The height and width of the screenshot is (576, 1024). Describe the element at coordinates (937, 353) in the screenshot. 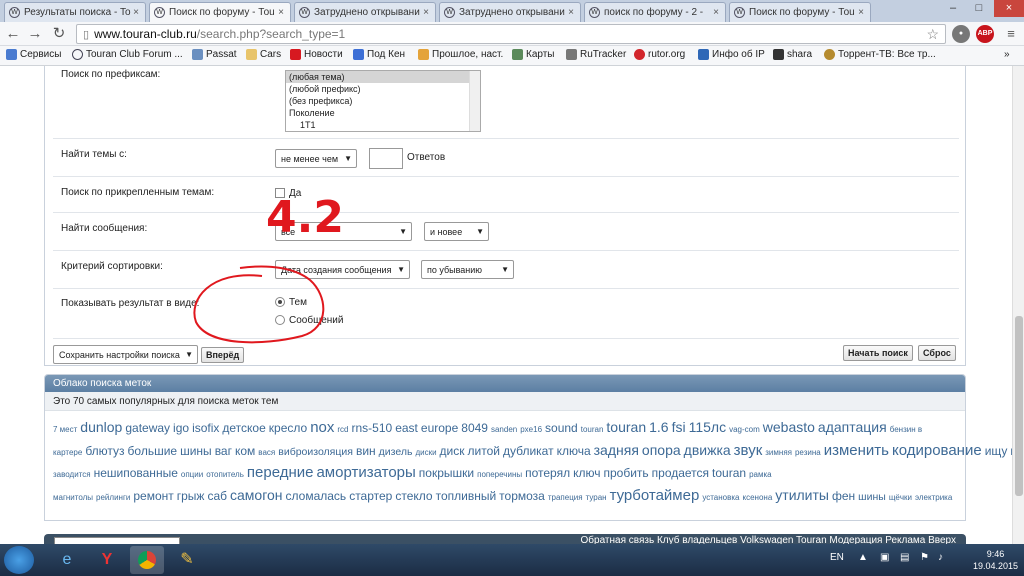

I see `reset-button: Сброс` at that location.